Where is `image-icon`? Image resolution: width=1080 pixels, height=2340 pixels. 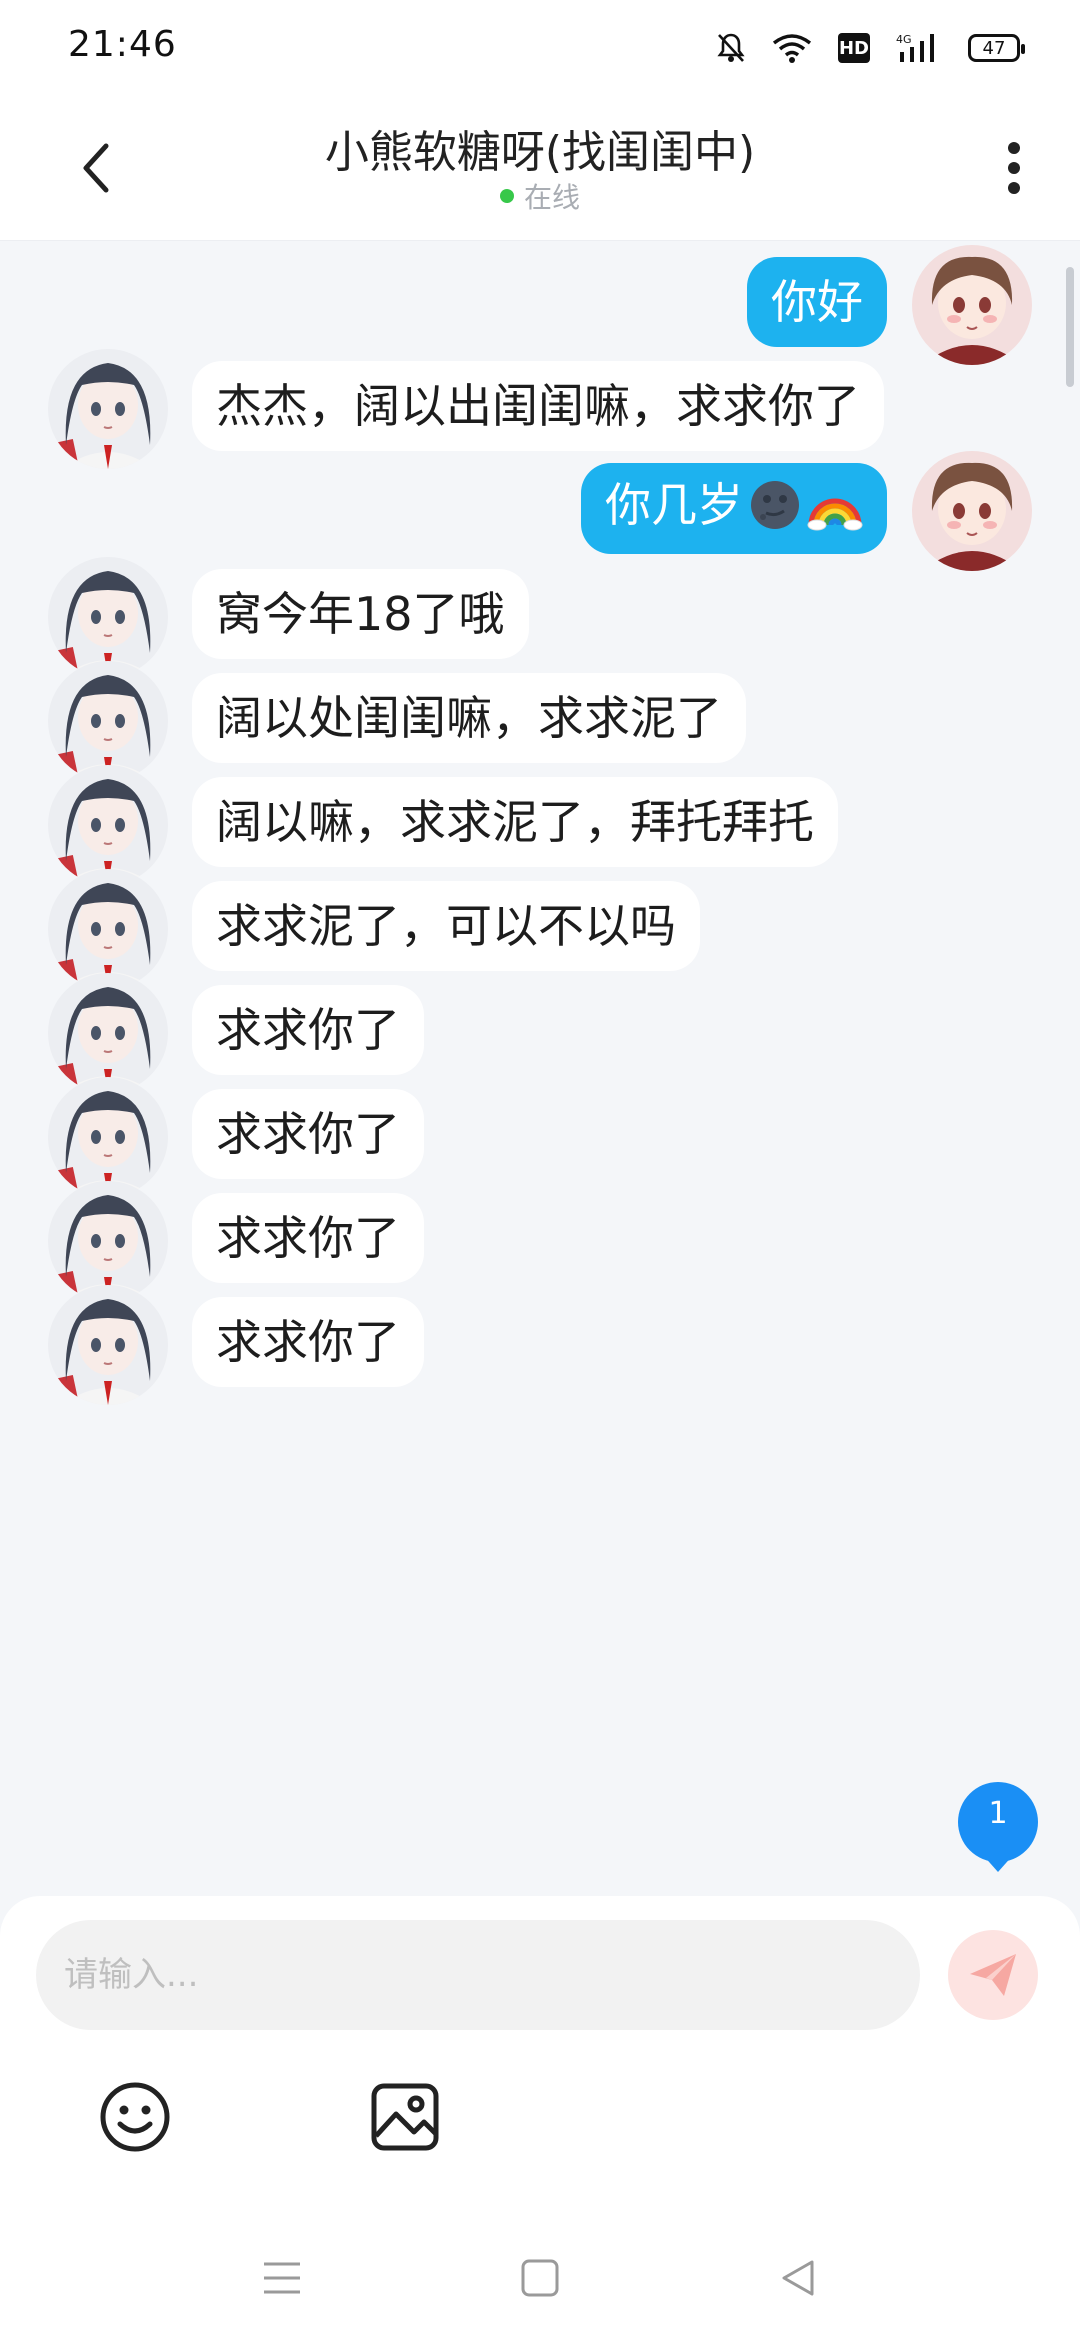
image-icon is located at coordinates (405, 2117).